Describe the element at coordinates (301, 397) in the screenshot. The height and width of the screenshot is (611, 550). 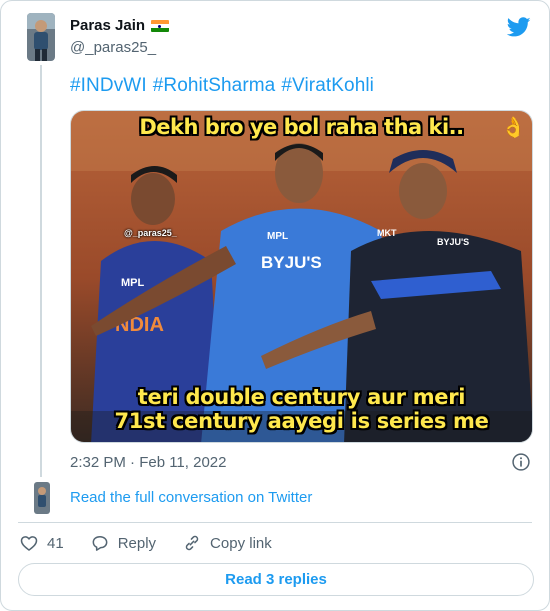
I see `meme-caption-bottom-line1: teri double century aur meri` at that location.